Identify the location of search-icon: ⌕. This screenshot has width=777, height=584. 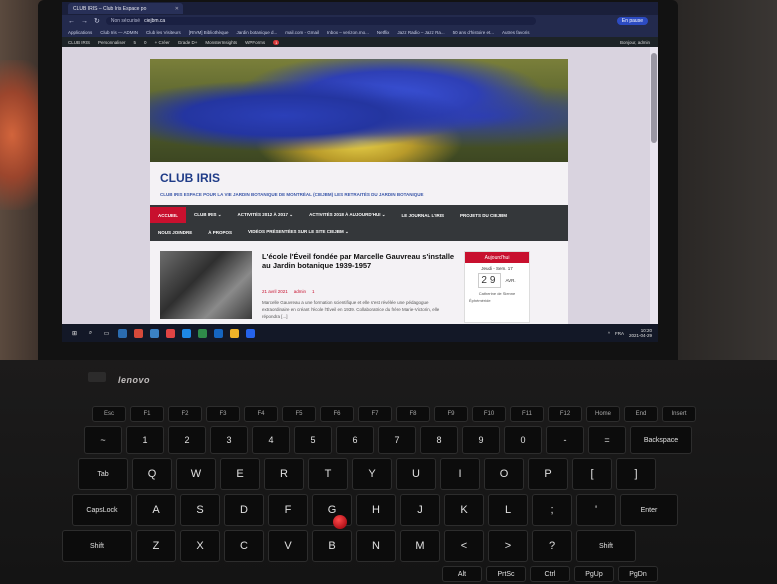
(90, 333).